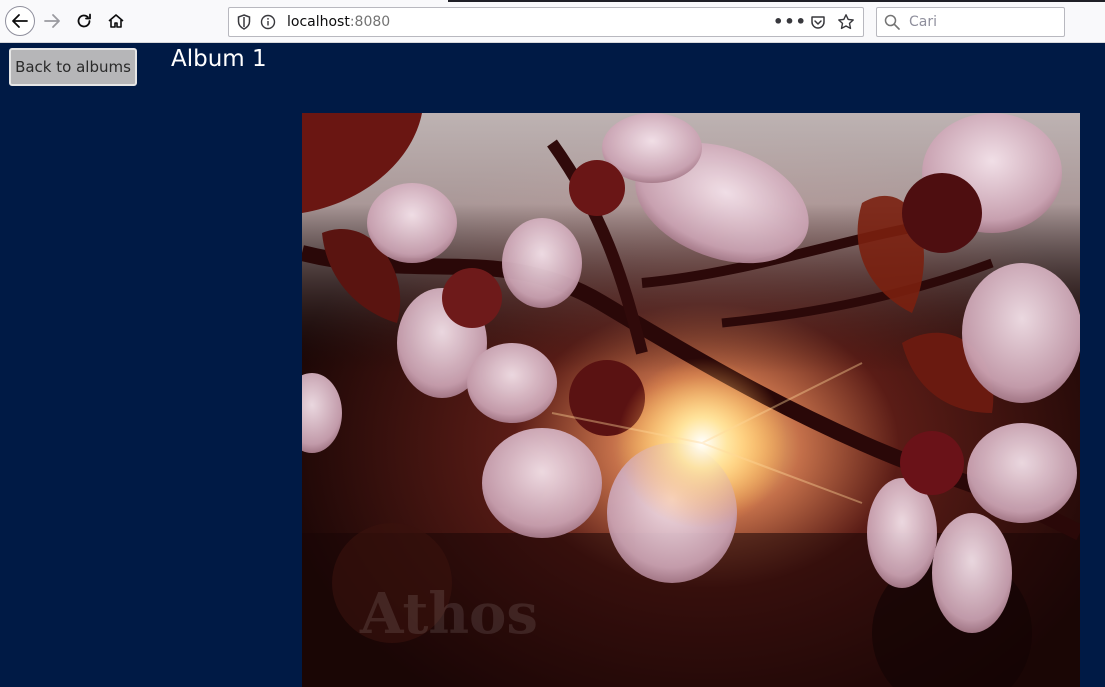 This screenshot has height=687, width=1105. Describe the element at coordinates (546, 22) in the screenshot. I see `url-bar: localhost:8080 •••` at that location.